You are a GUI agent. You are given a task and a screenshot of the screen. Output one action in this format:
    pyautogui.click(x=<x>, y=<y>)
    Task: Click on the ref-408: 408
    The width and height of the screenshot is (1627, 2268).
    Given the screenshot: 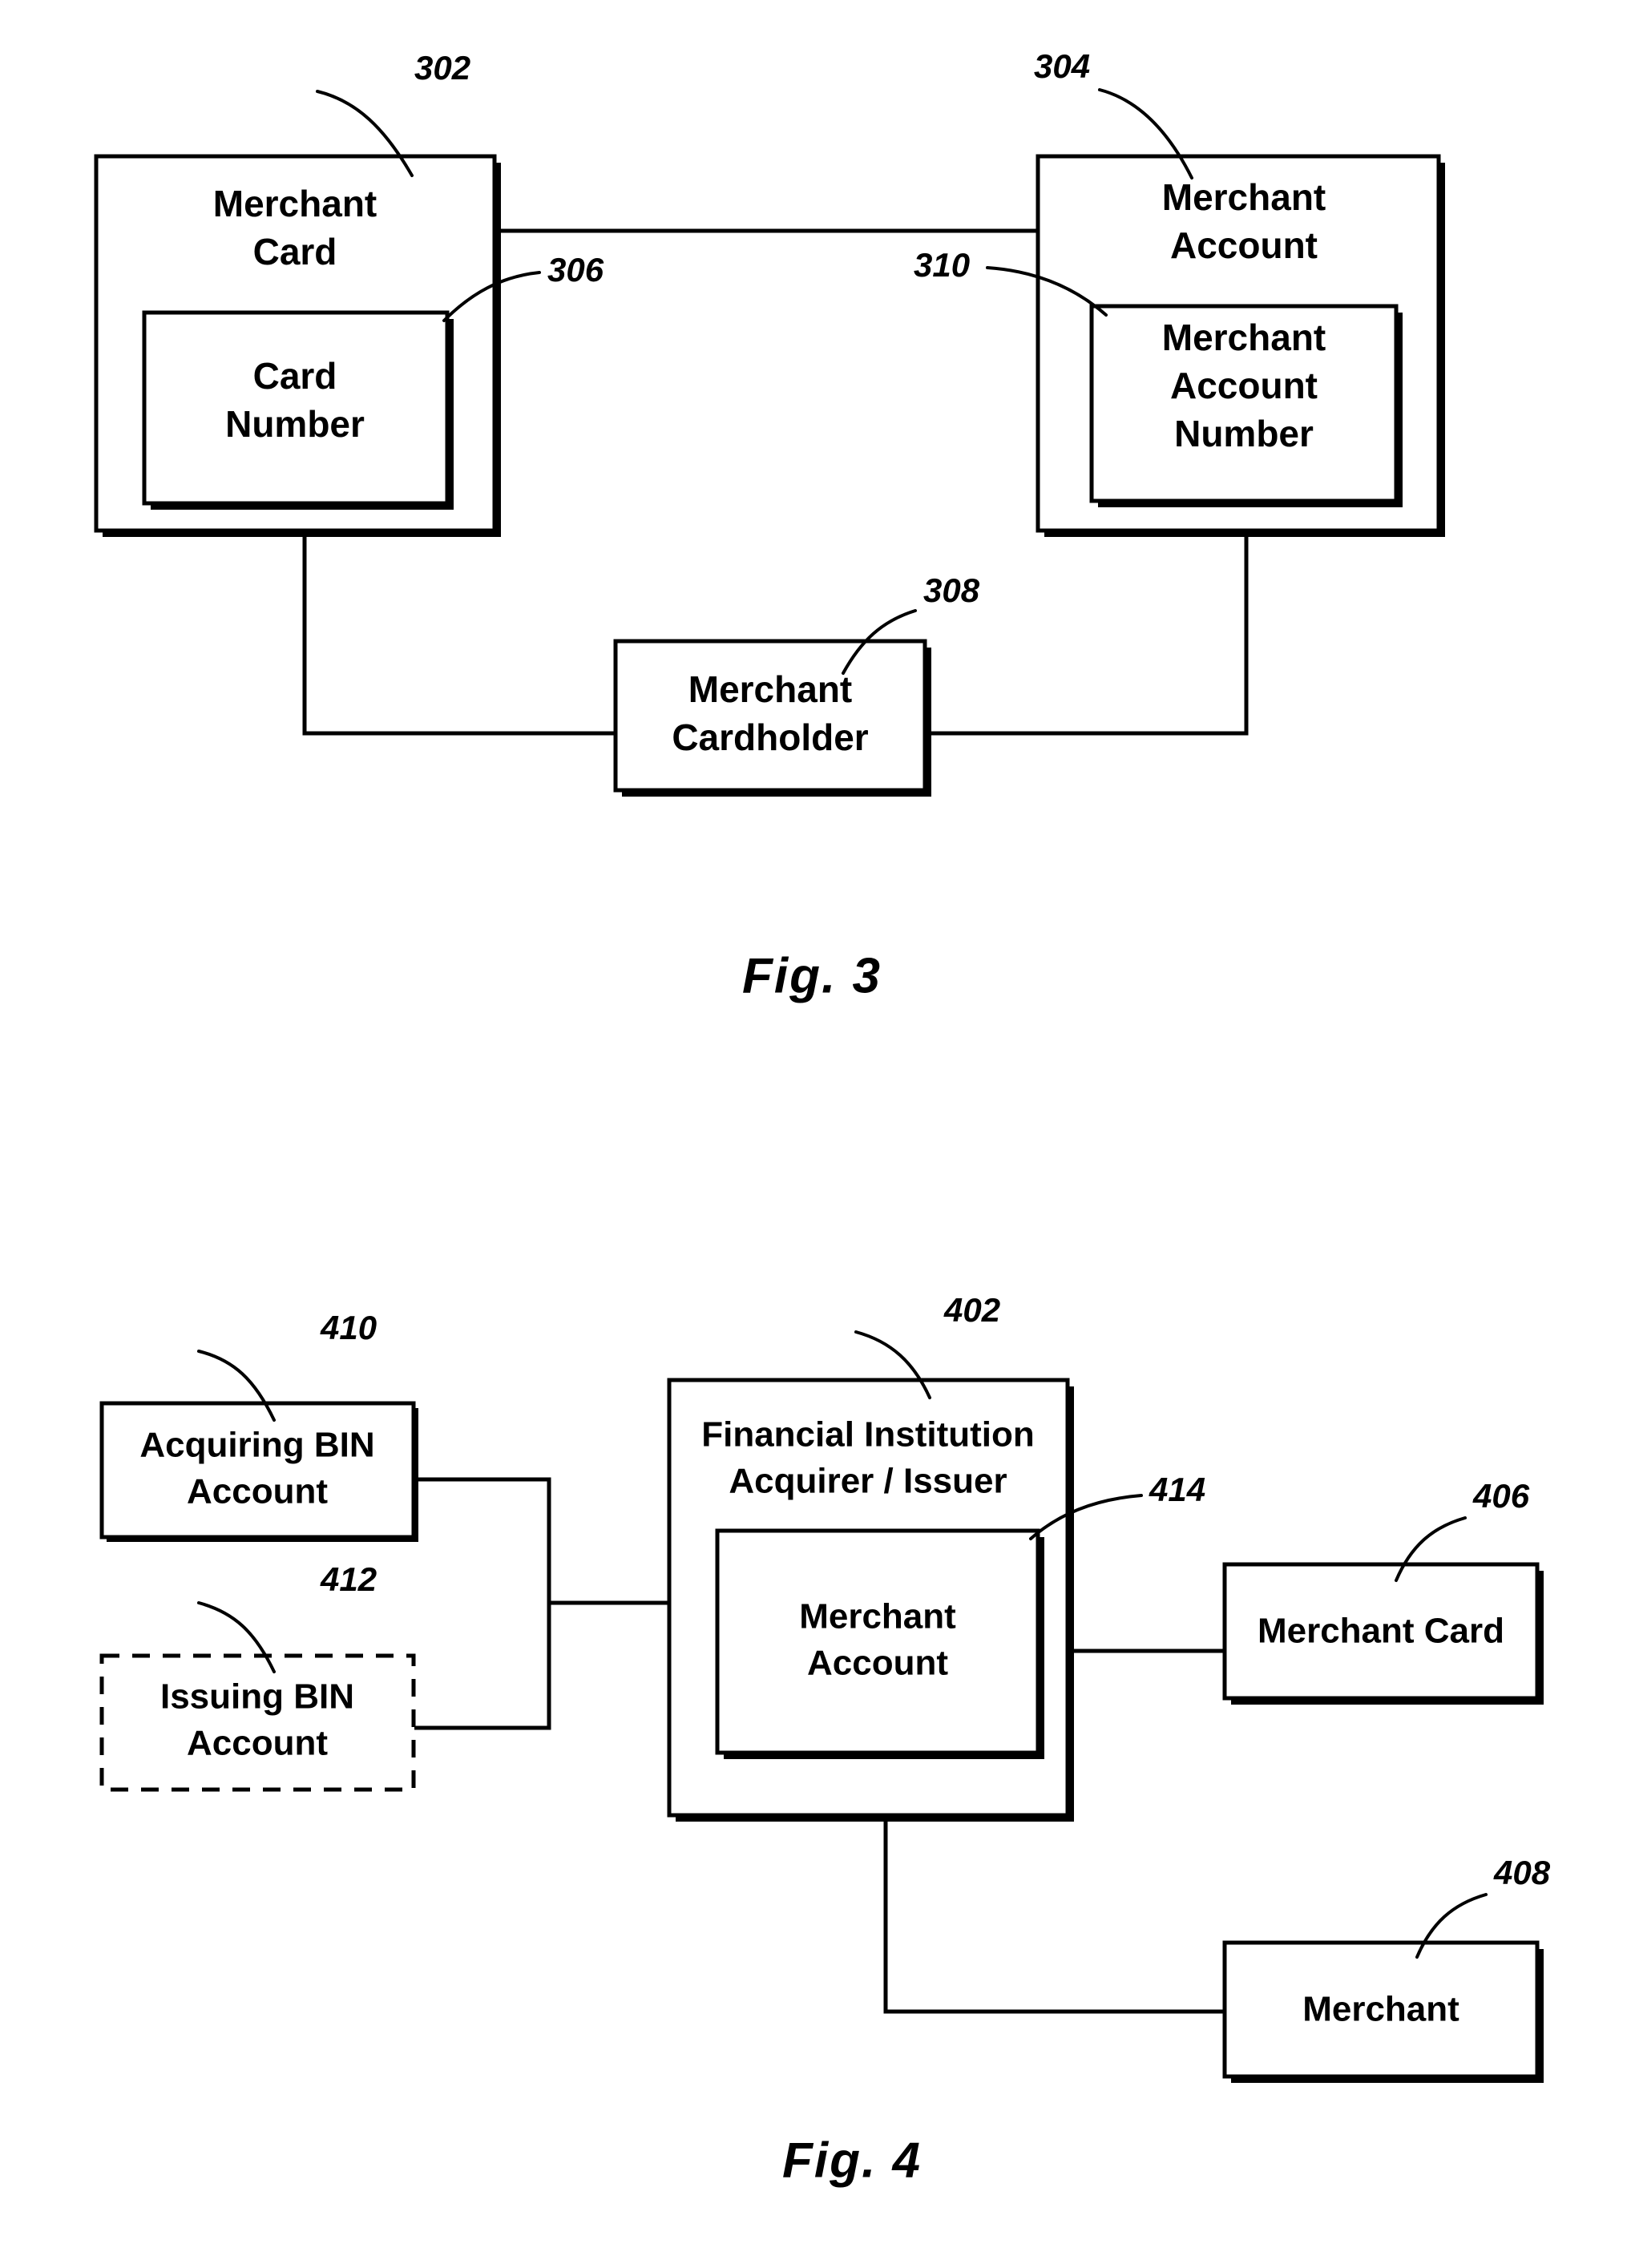 What is the action you would take?
    pyautogui.click(x=1522, y=1872)
    